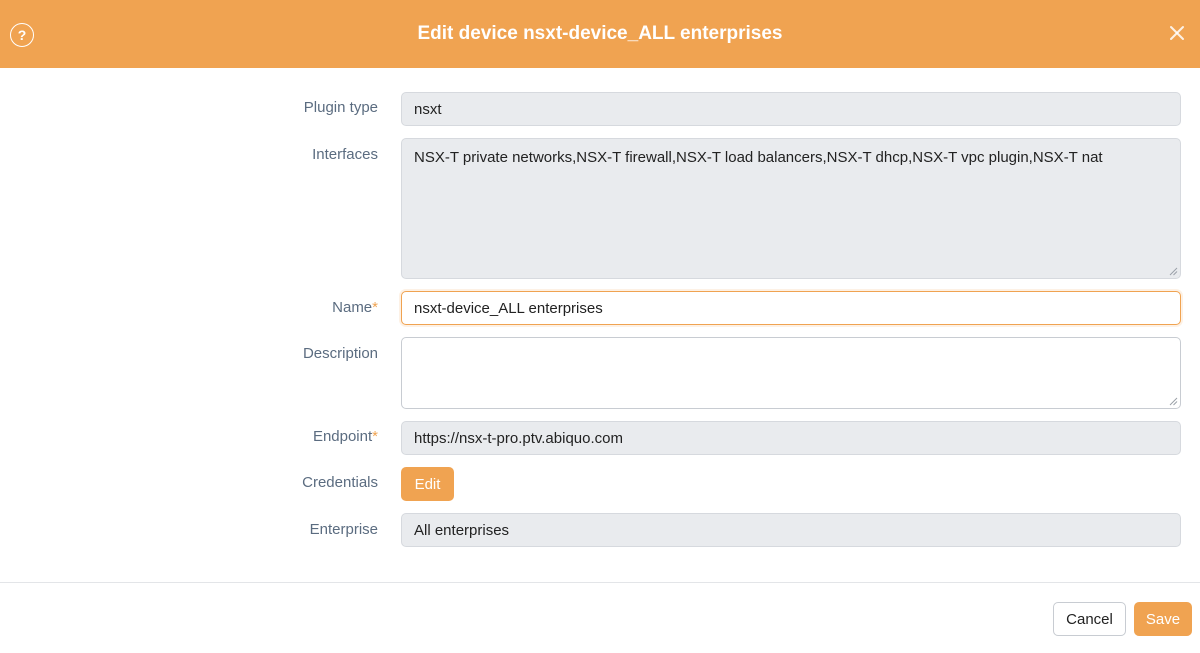 The image size is (1200, 653). Describe the element at coordinates (340, 482) in the screenshot. I see `credentials-label: Credentials` at that location.